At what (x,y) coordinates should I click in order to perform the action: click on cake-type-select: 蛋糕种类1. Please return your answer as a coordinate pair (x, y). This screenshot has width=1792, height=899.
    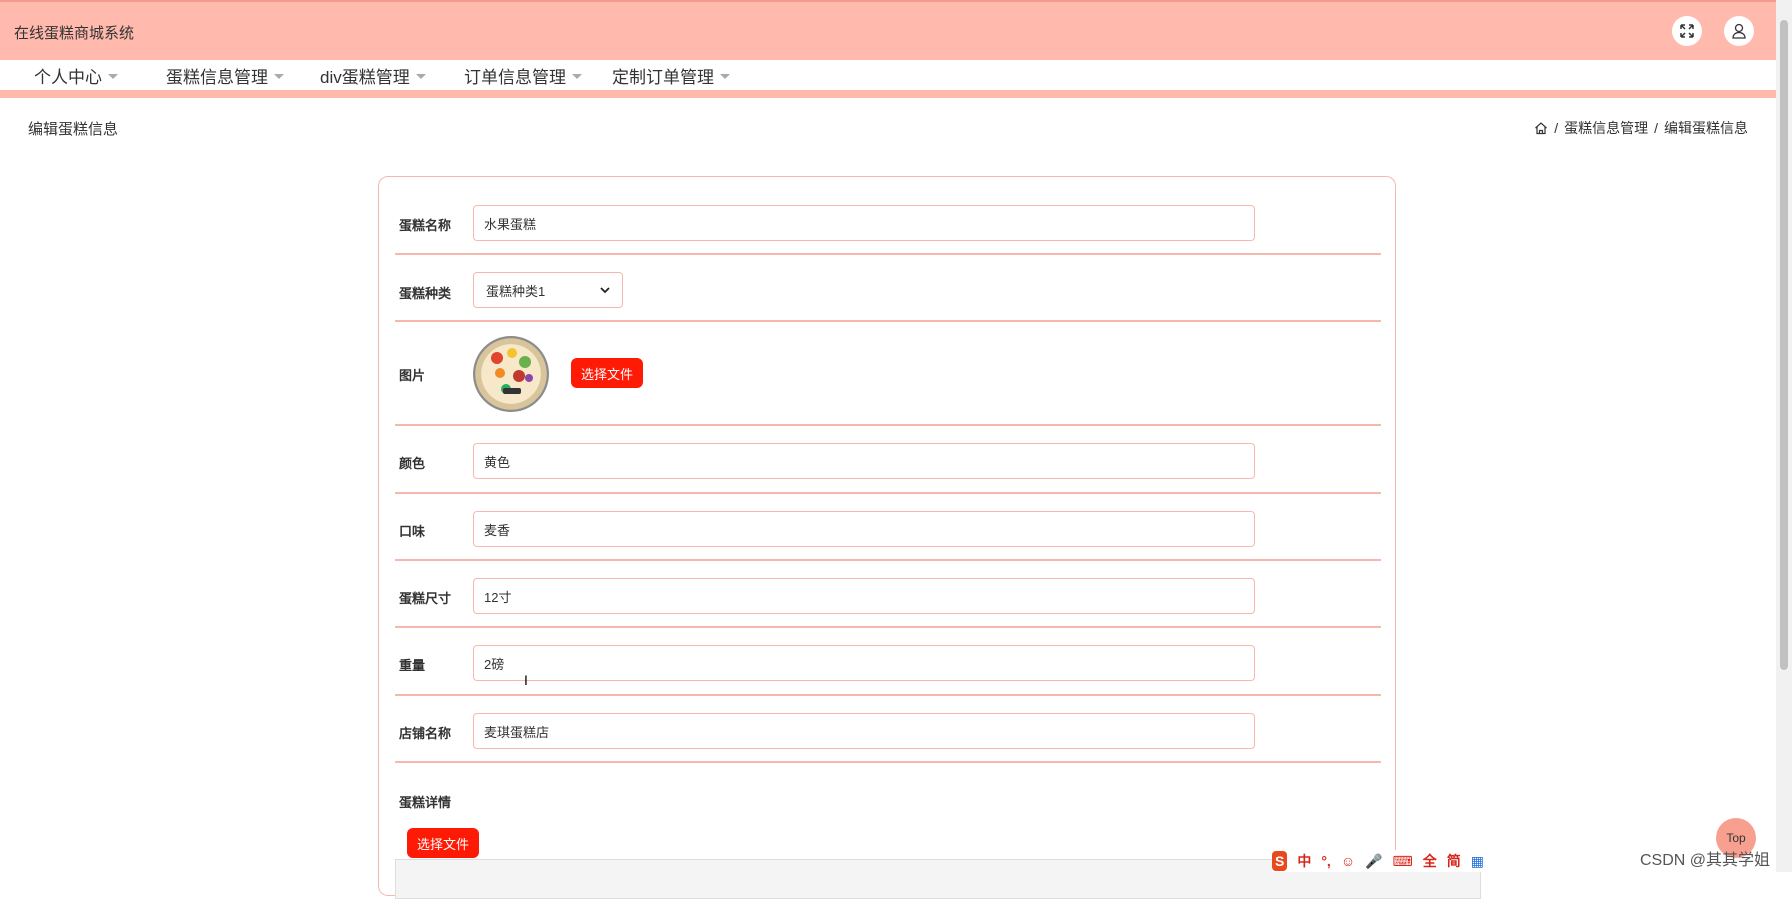
    Looking at the image, I should click on (548, 290).